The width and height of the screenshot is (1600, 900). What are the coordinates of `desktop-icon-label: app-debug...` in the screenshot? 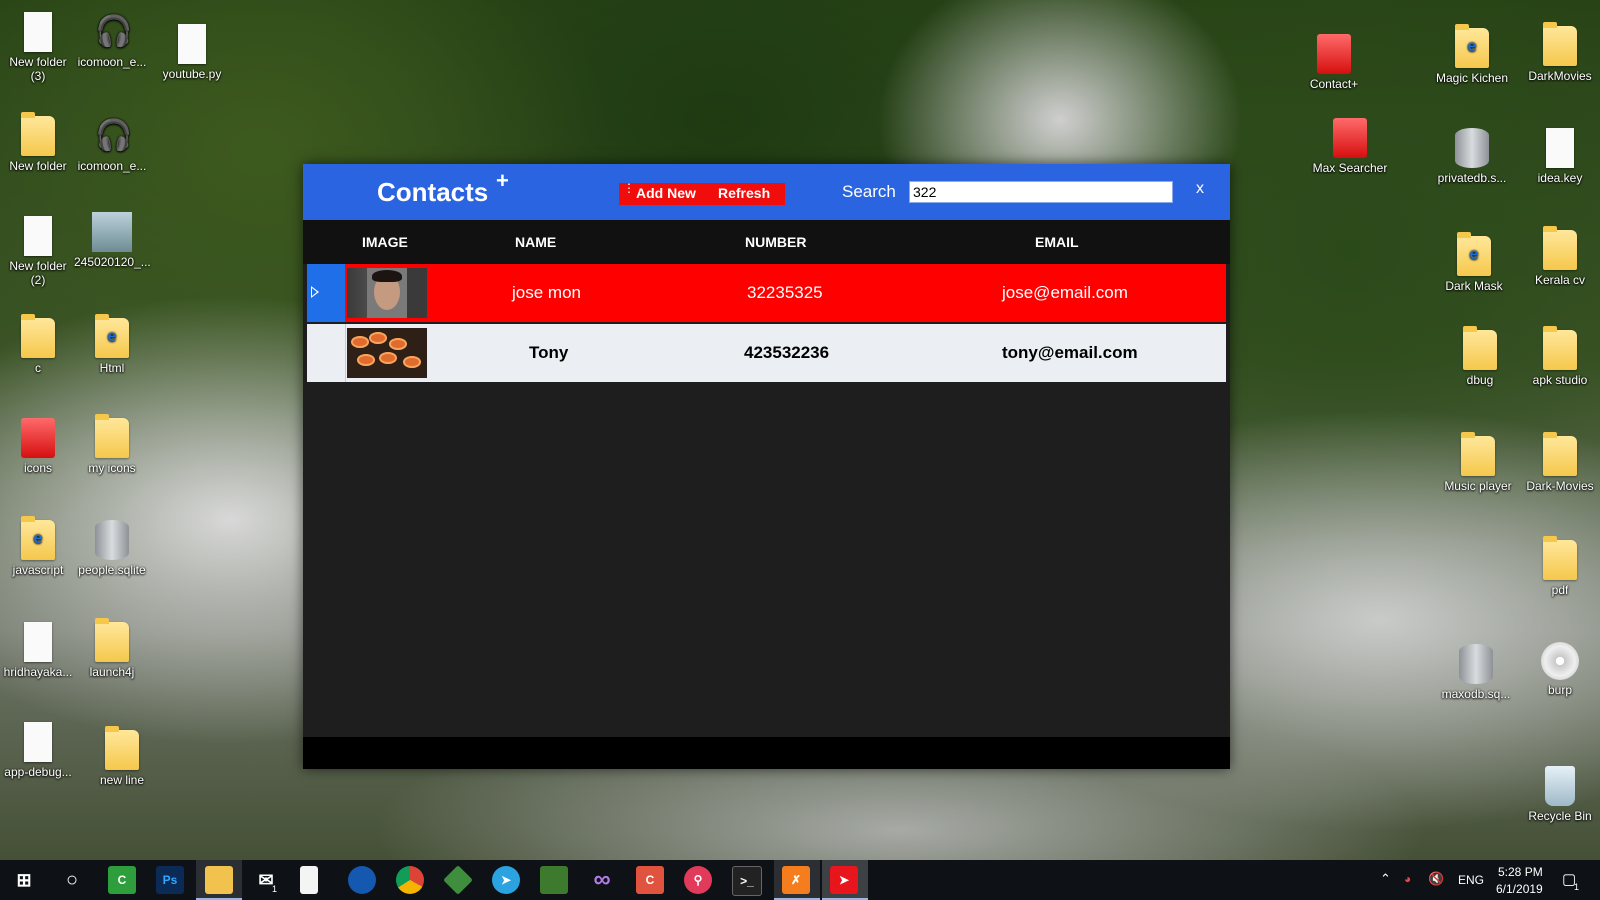 It's located at (38, 772).